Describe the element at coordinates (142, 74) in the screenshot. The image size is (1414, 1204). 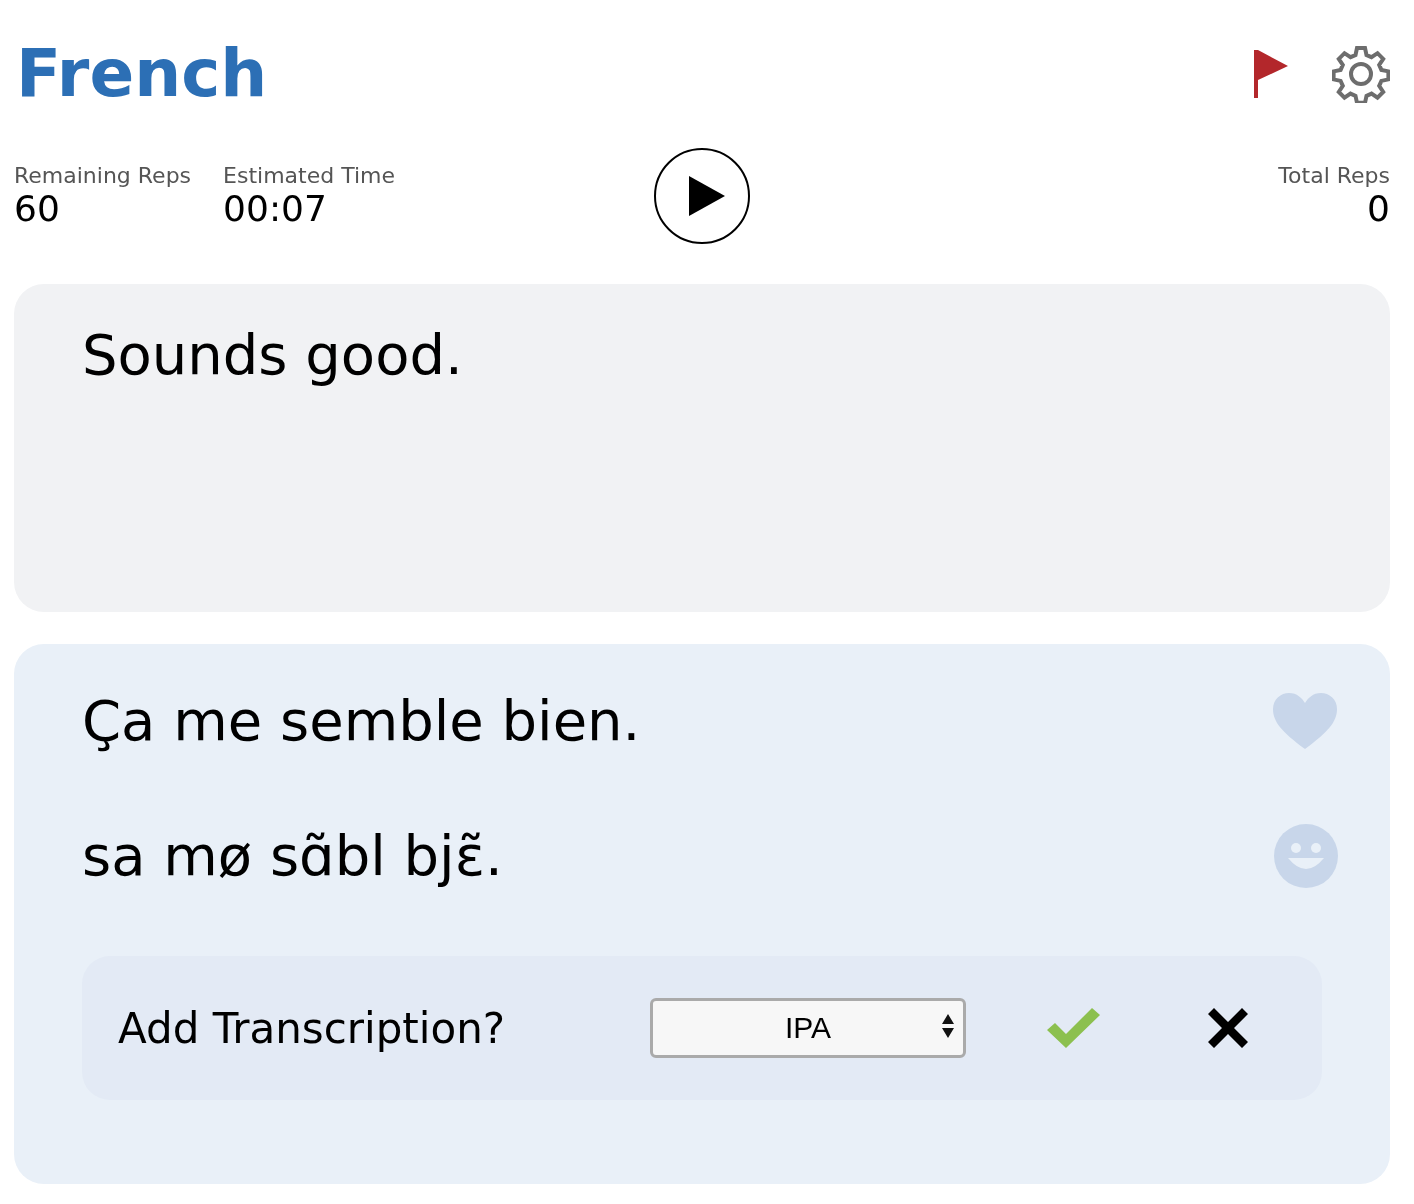
I see `page-title: French` at that location.